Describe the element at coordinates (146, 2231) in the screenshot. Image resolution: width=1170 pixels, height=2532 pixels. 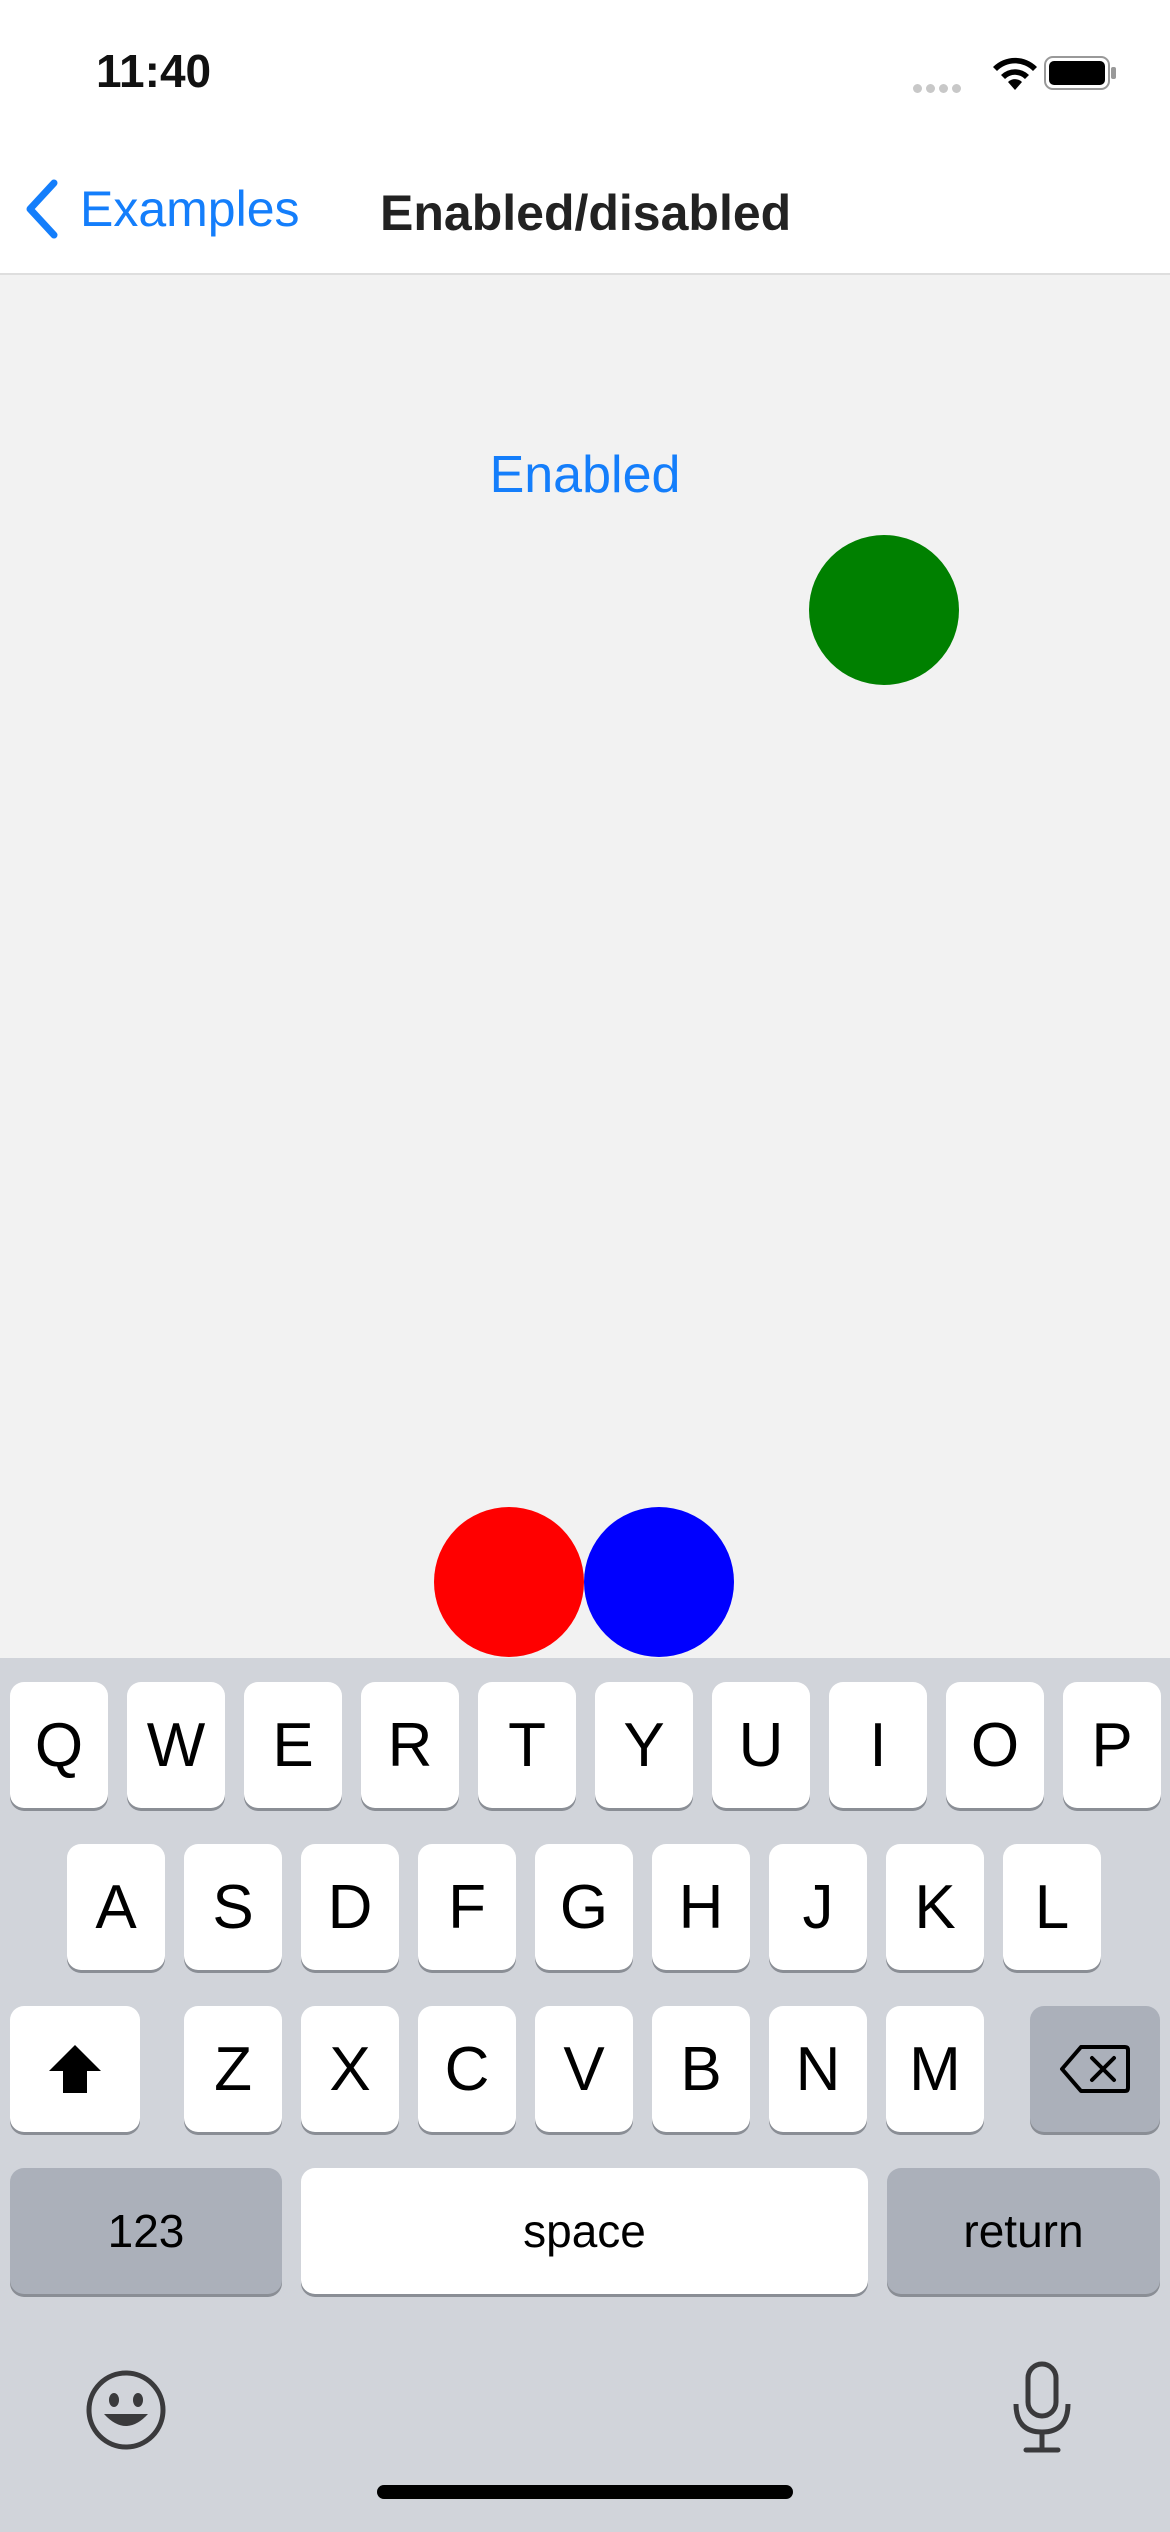
I see `numbers-key: 123` at that location.